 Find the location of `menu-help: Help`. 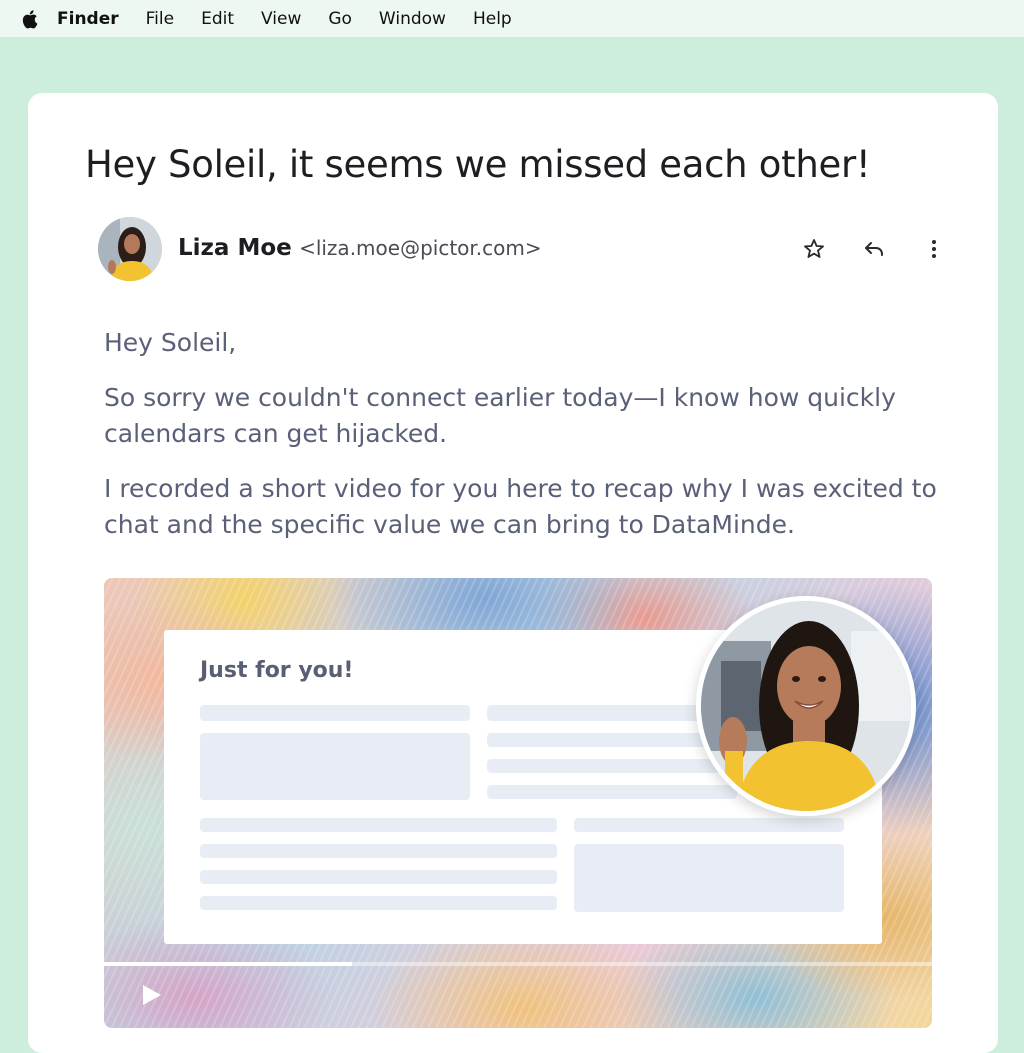

menu-help: Help is located at coordinates (492, 19).